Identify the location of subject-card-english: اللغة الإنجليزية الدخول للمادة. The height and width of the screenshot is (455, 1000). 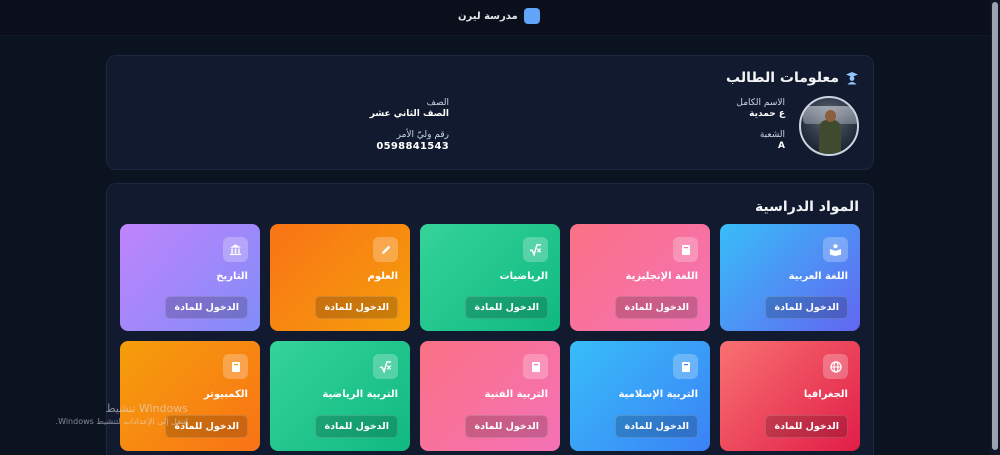
(640, 277).